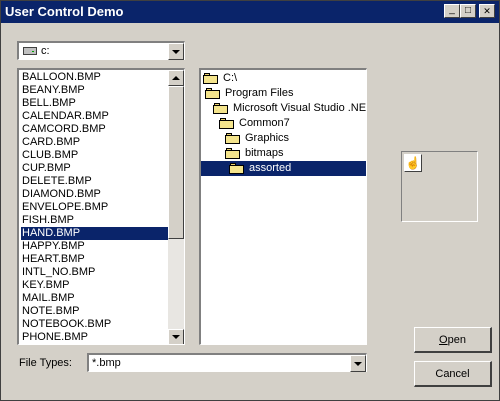 This screenshot has height=401, width=500. I want to click on file-types-label: File Types:, so click(45, 363).